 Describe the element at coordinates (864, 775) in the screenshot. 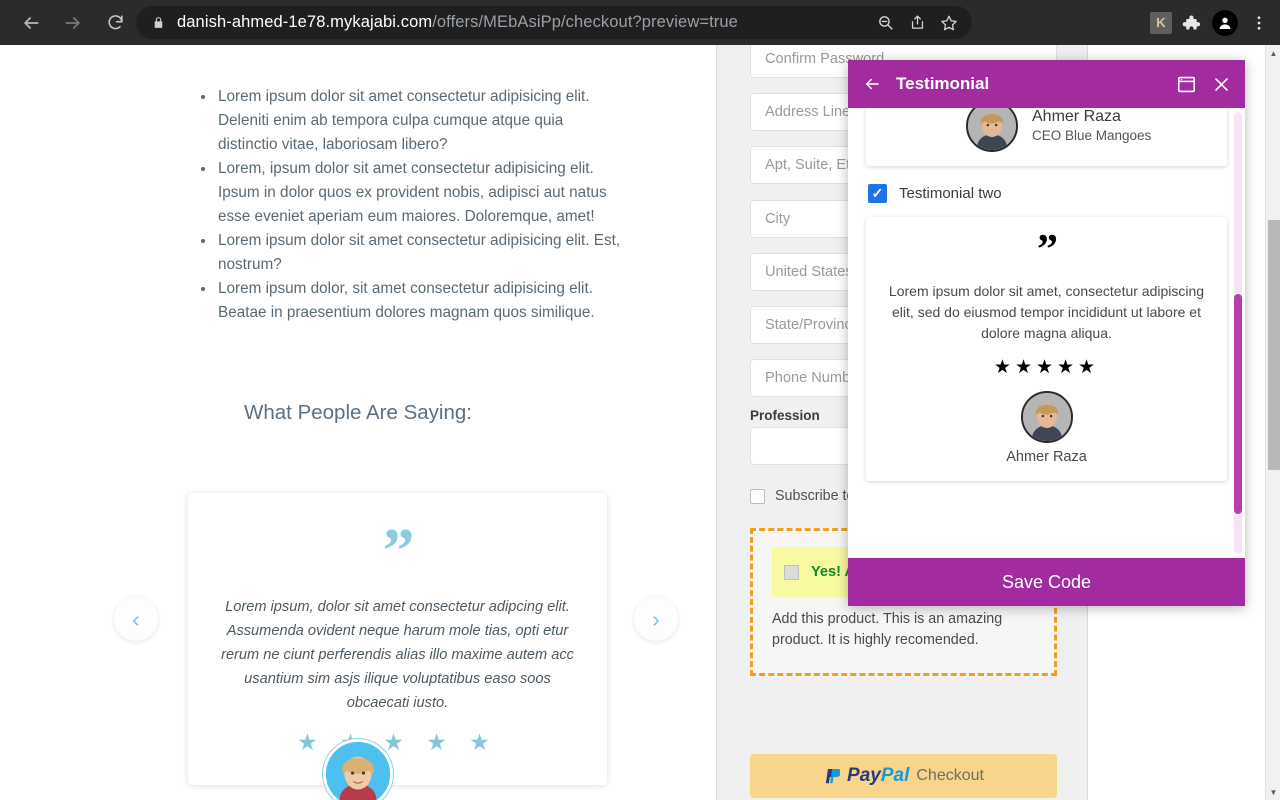

I see `paypal-pay-text: Pay` at that location.